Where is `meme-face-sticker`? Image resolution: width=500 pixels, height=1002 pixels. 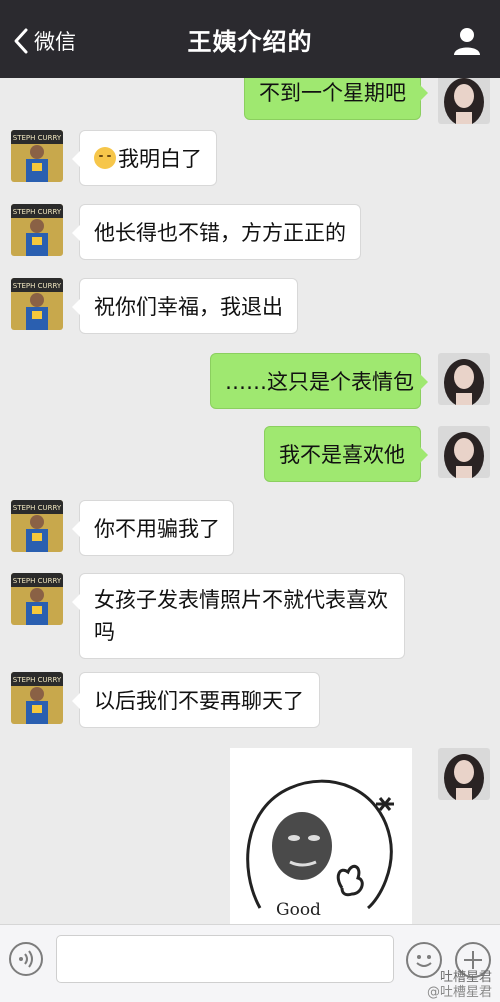
meme-face-sticker is located at coordinates (321, 836).